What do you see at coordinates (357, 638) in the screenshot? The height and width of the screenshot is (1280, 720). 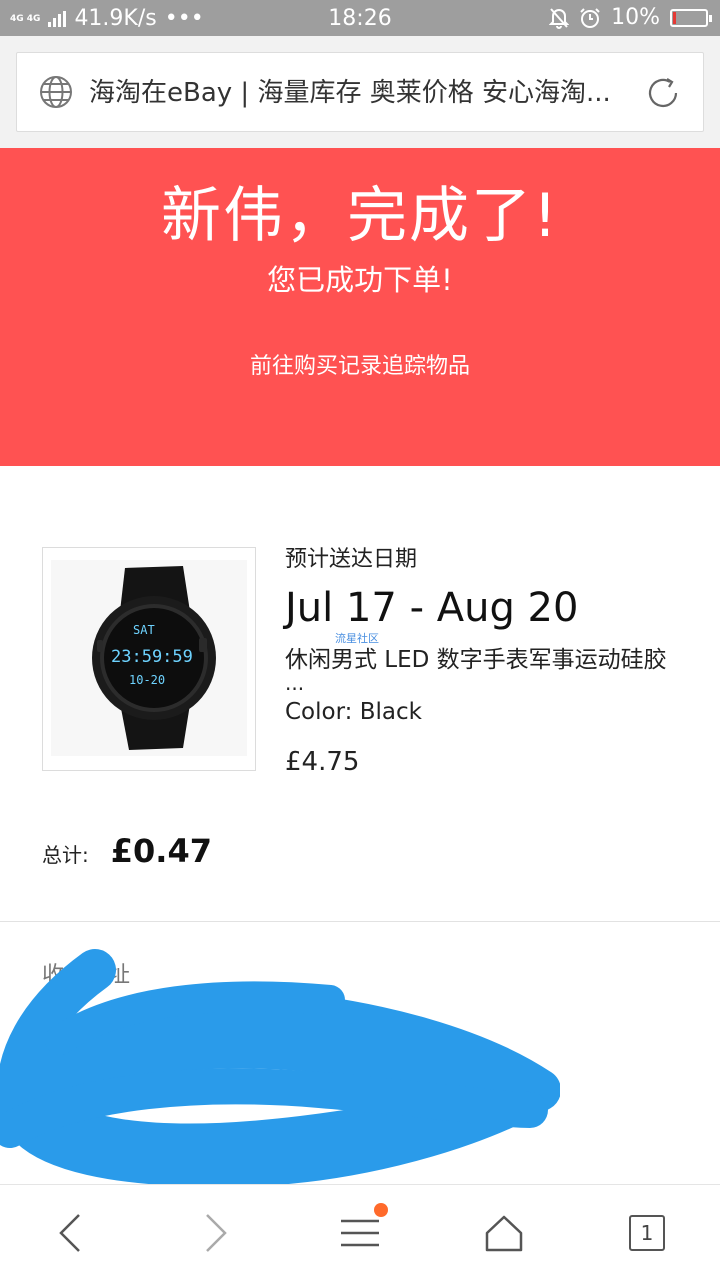 I see `watermark-text: 流星社区` at bounding box center [357, 638].